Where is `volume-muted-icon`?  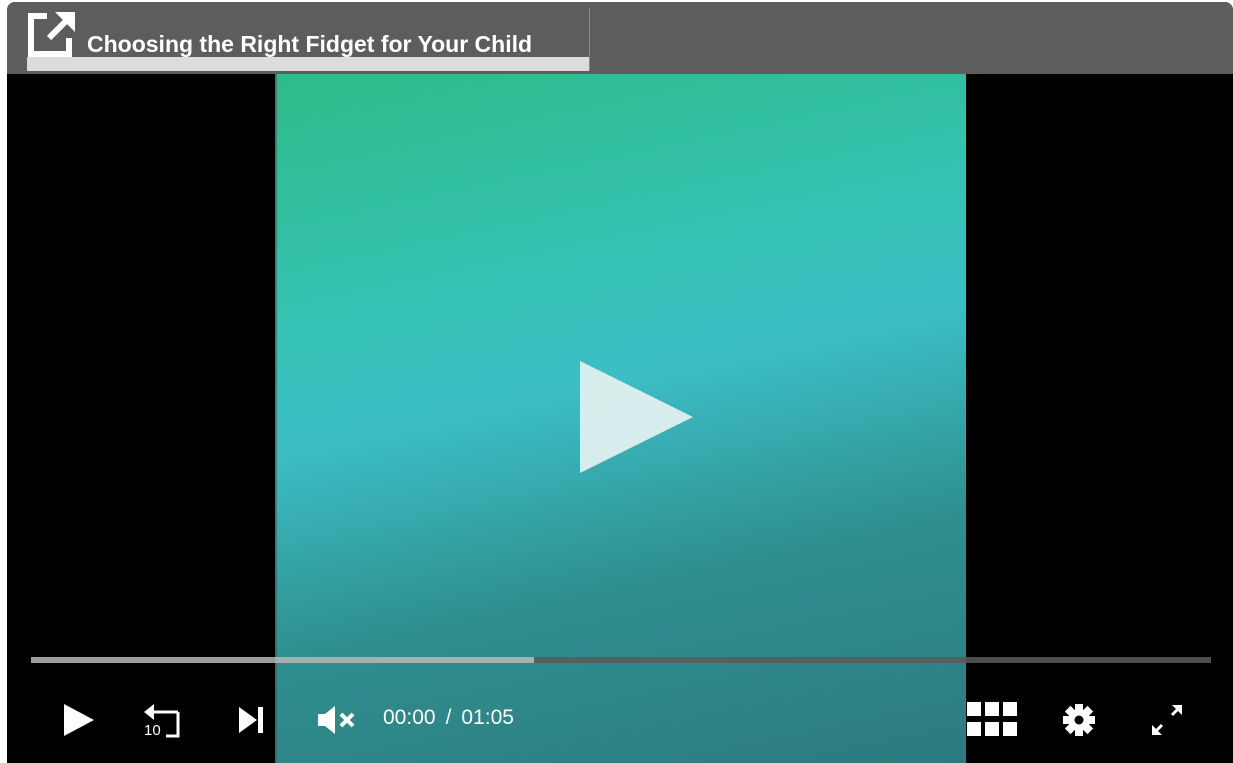
volume-muted-icon is located at coordinates (336, 720).